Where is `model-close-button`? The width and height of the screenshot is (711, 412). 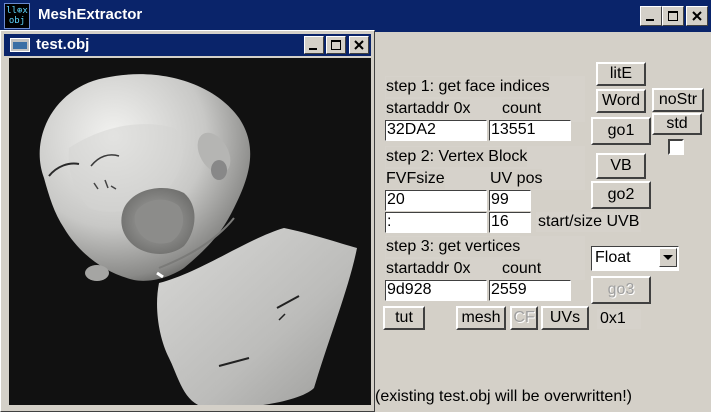 model-close-button is located at coordinates (359, 45).